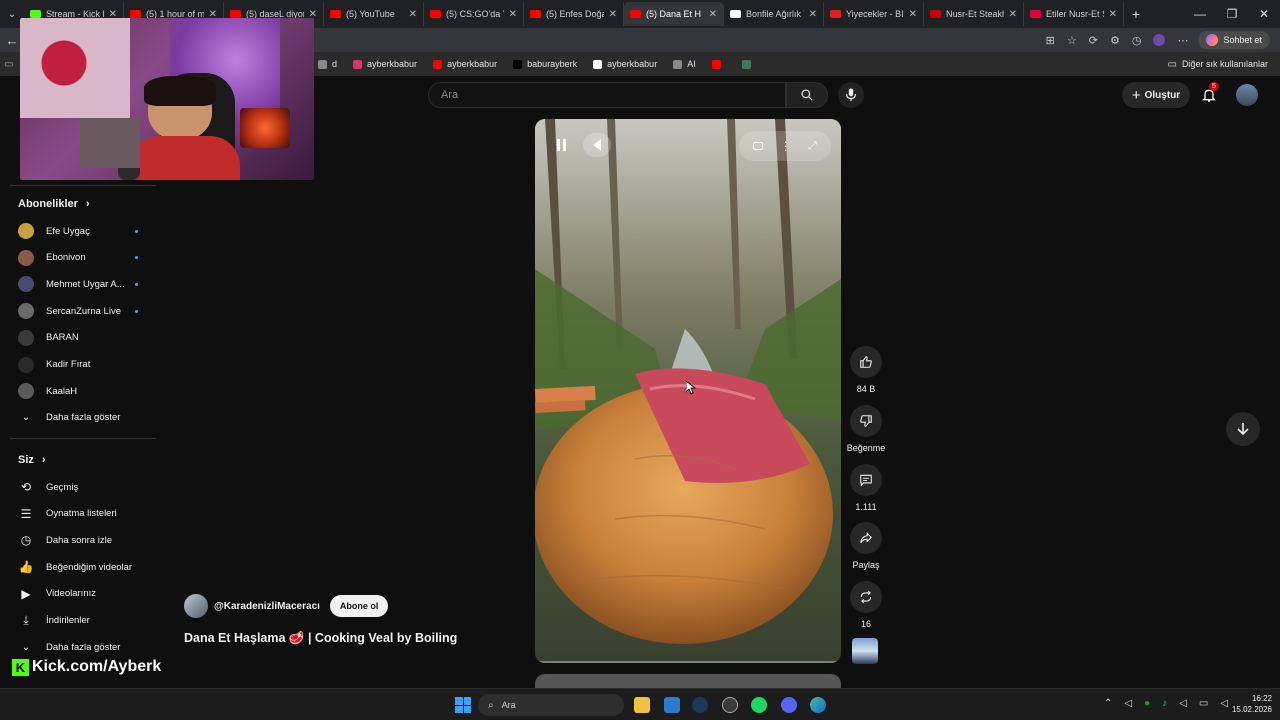 This screenshot has width=1280, height=720. I want to click on captions-icon, so click(758, 146).